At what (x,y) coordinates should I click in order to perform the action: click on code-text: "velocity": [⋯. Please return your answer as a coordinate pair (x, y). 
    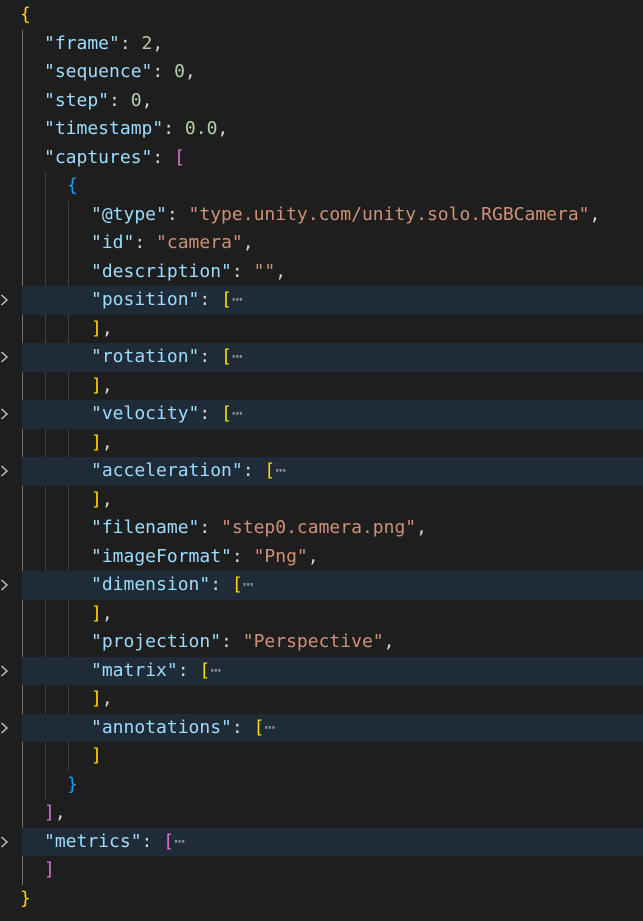
    Looking at the image, I should click on (167, 414).